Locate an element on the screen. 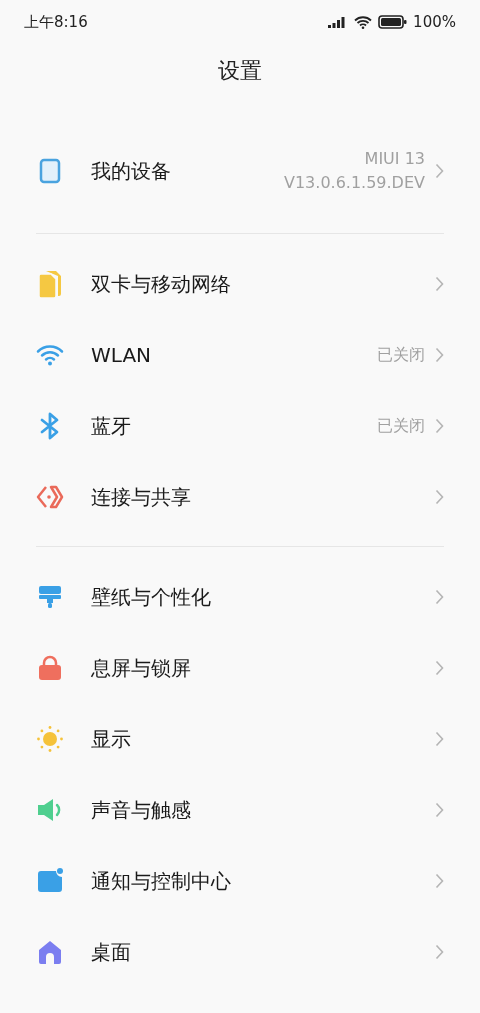 This screenshot has width=480, height=1013. settings-item: WLAN 已关闭 is located at coordinates (240, 354).